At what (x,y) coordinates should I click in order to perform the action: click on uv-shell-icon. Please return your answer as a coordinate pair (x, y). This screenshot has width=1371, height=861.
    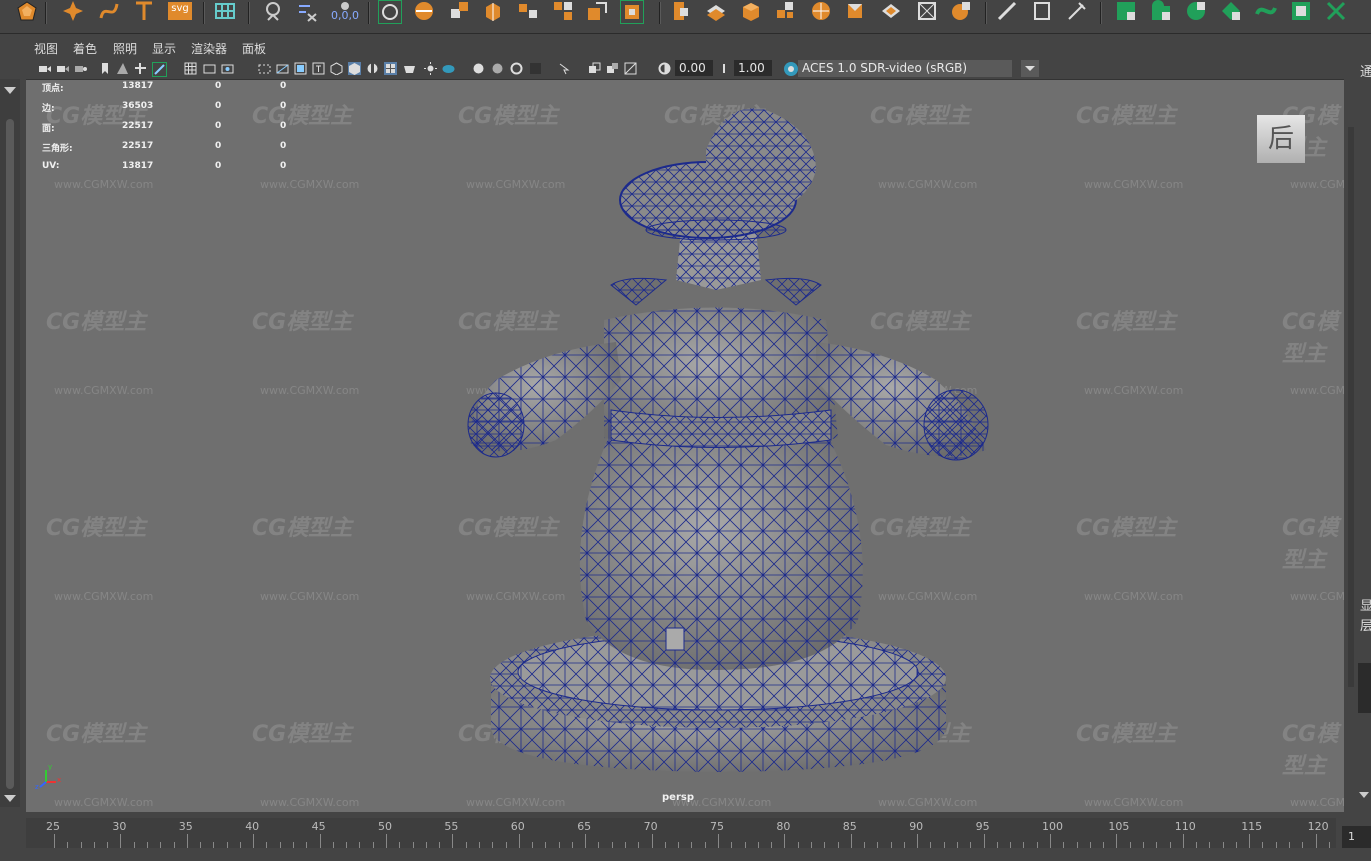
    Looking at the image, I should click on (1161, 11).